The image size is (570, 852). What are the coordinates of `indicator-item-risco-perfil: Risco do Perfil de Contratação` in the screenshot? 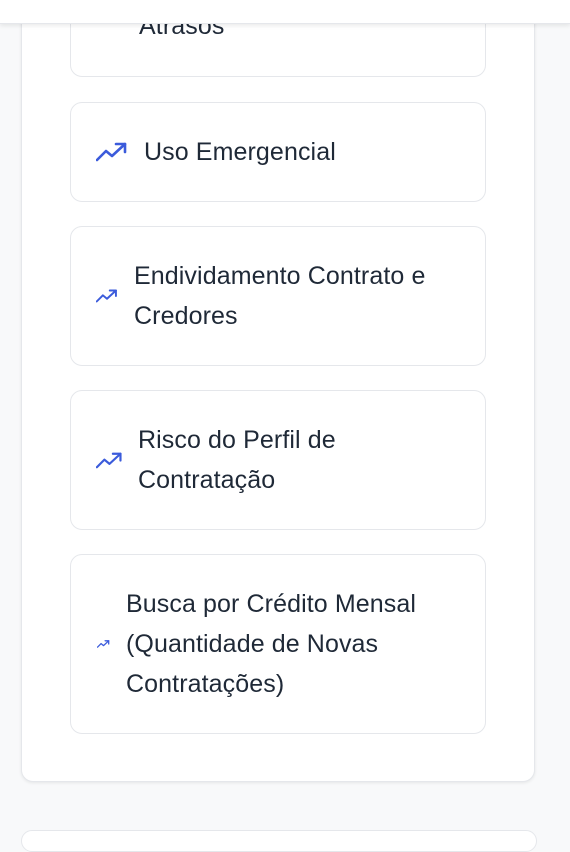 It's located at (278, 460).